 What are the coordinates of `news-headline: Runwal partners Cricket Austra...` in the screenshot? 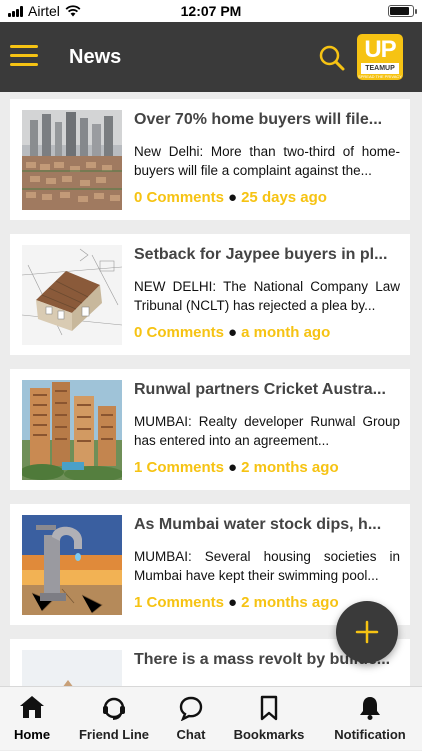 It's located at (260, 389).